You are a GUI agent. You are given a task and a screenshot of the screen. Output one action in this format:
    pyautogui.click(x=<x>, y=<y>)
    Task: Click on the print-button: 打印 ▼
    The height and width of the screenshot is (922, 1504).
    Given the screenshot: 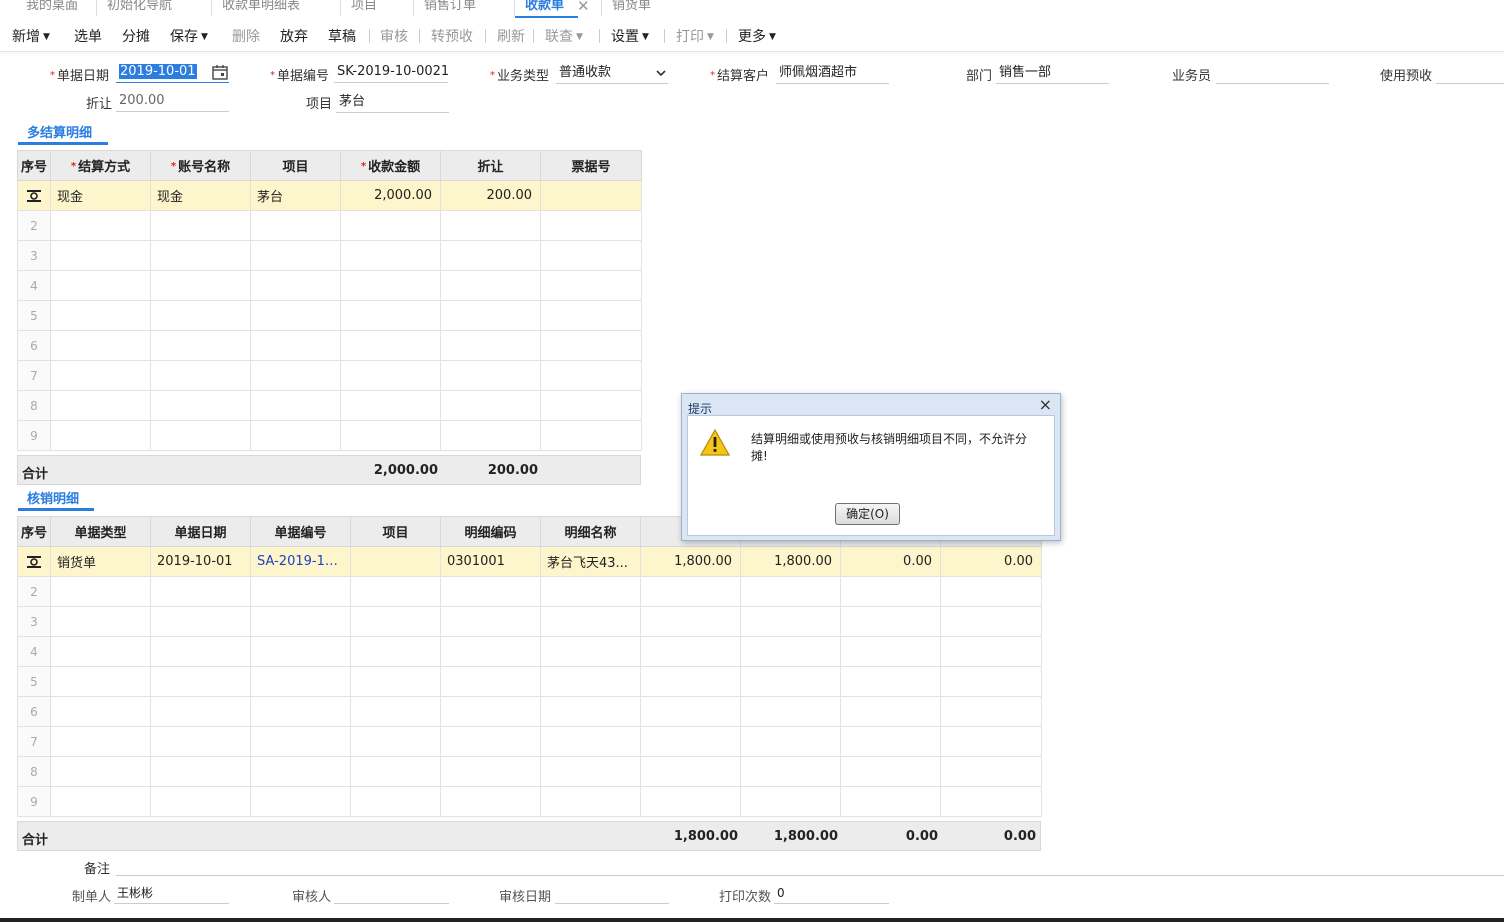 What is the action you would take?
    pyautogui.click(x=695, y=36)
    